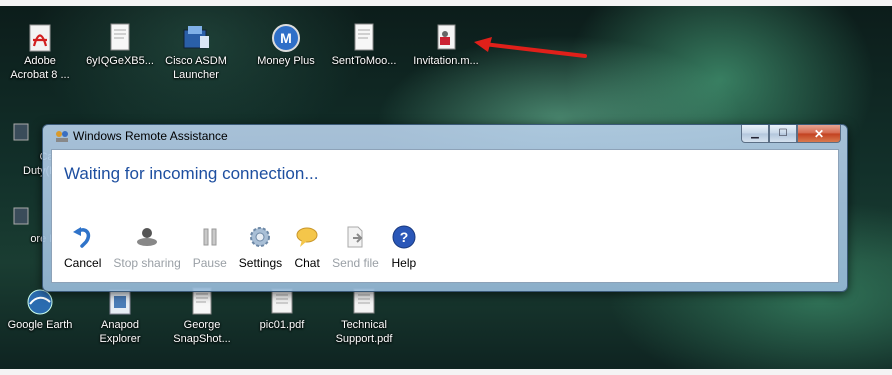  Describe the element at coordinates (355, 263) in the screenshot. I see `send-file-label: Send file` at that location.